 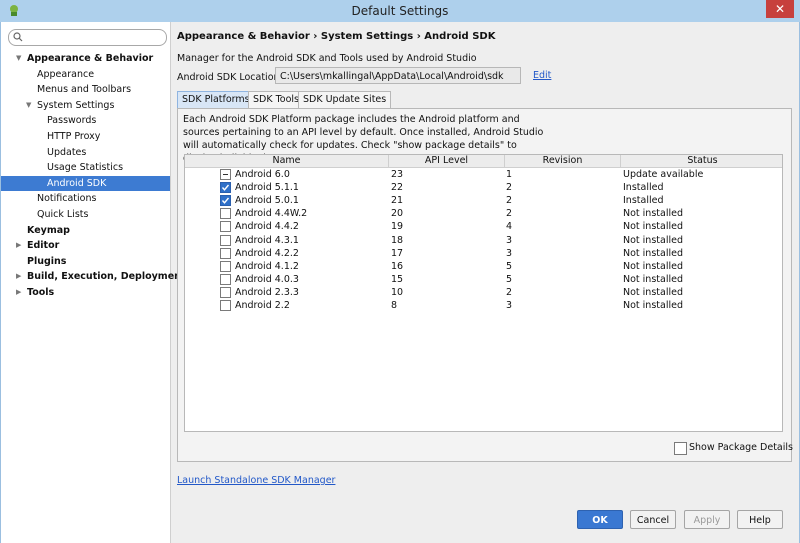 I want to click on sidebar-item-label: Quick Lists, so click(x=63, y=214).